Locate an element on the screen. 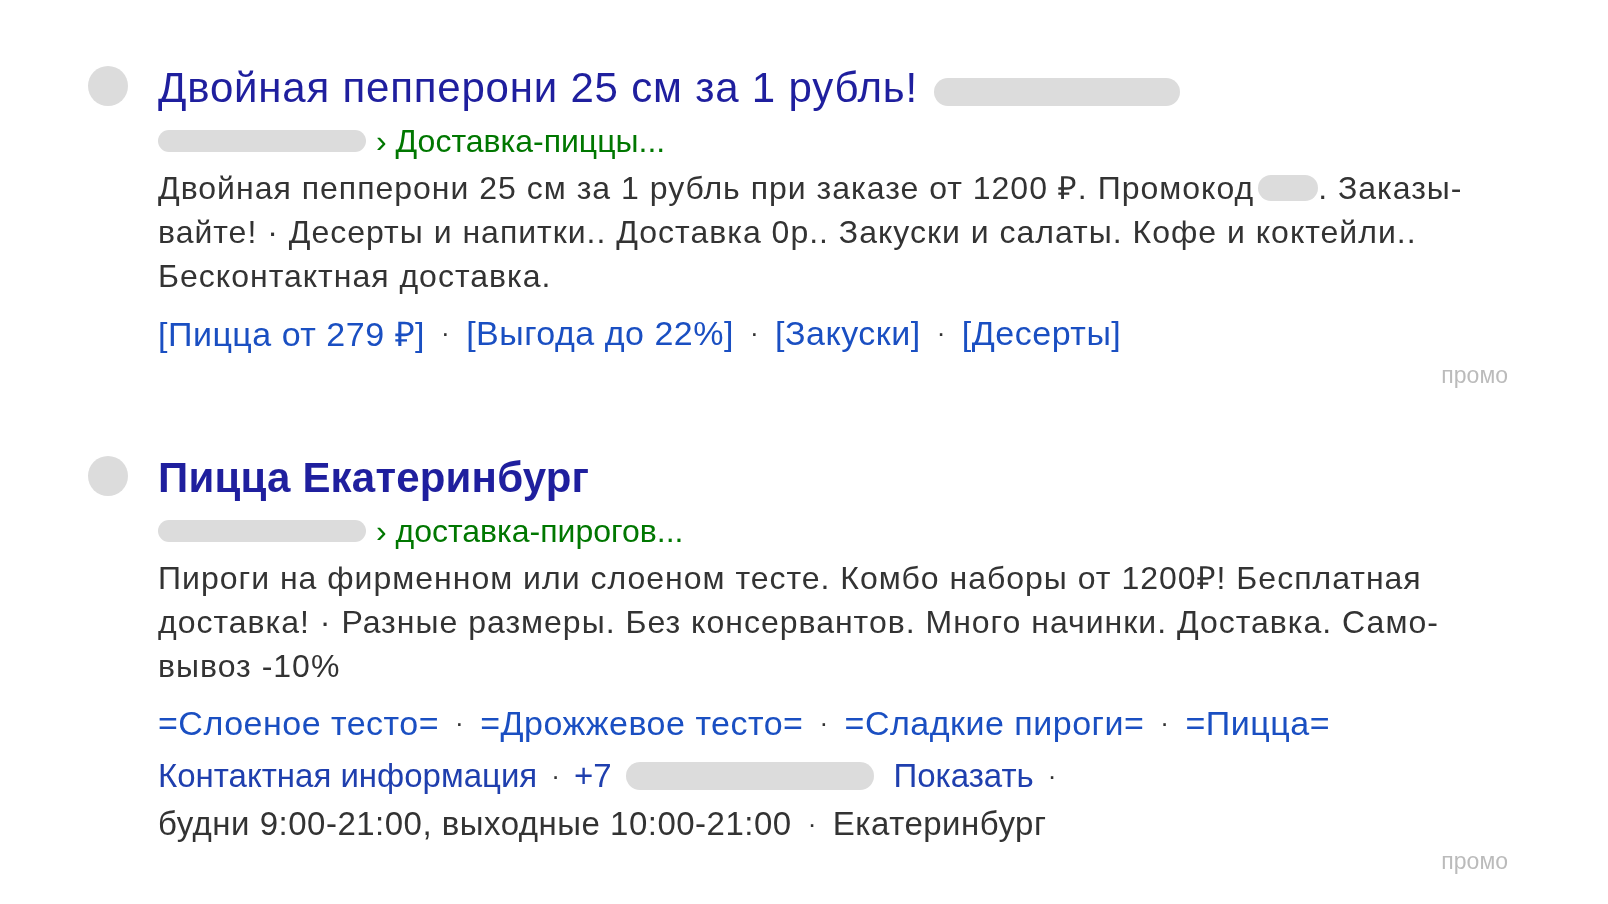 Image resolution: width=1608 pixels, height=904 pixels. sitelink: =Дрожжевое тесто= is located at coordinates (642, 723).